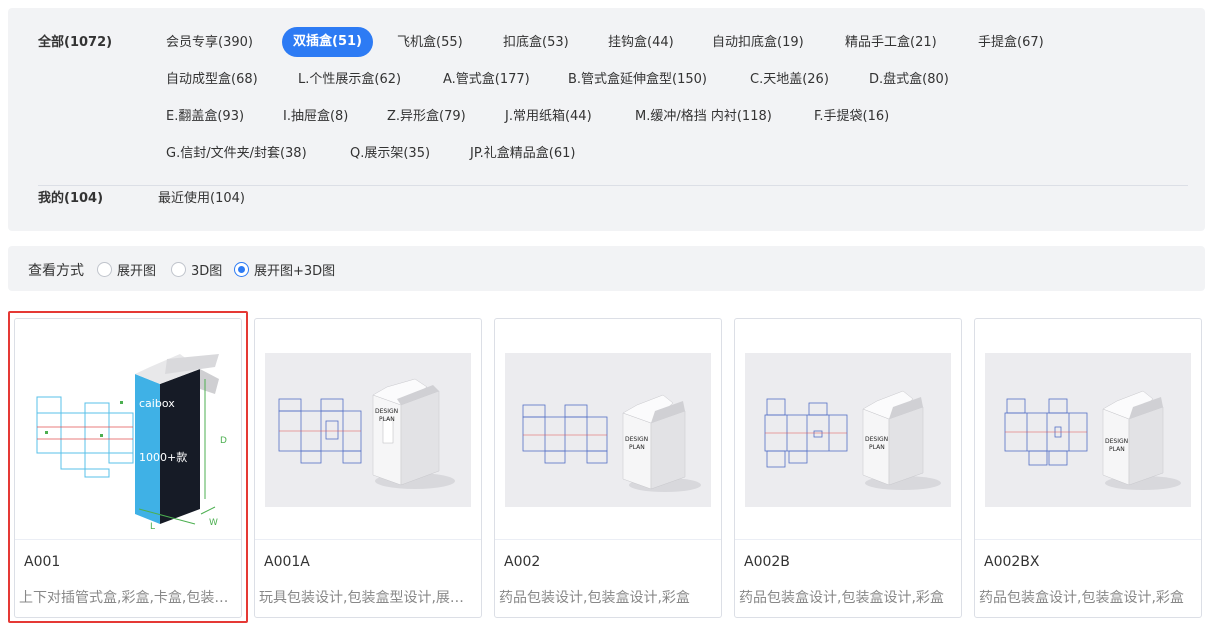  Describe the element at coordinates (767, 562) in the screenshot. I see `box-code: A002B` at that location.